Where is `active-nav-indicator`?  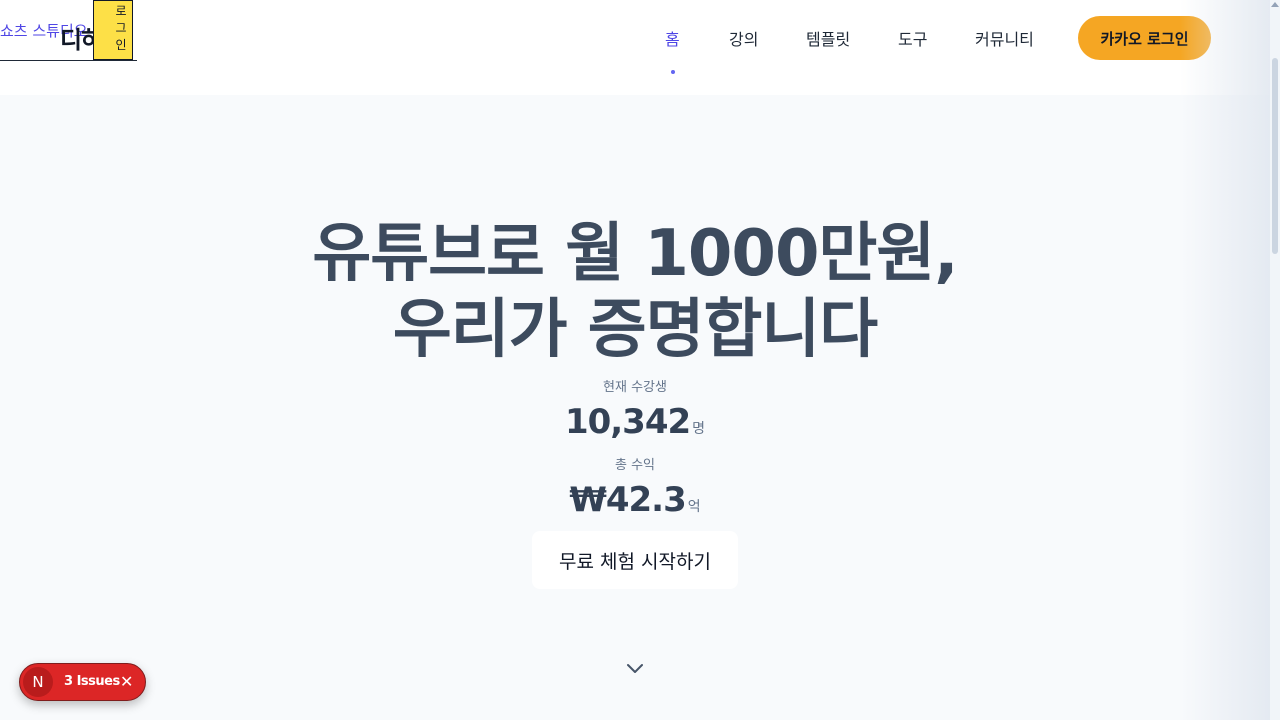
active-nav-indicator is located at coordinates (673, 72).